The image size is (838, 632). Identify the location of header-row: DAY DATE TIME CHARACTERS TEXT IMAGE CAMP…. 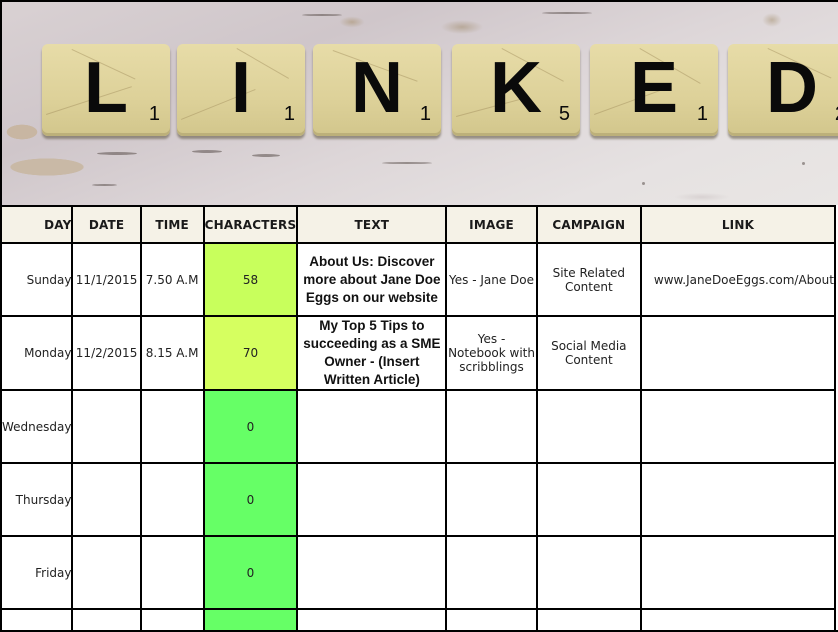
(419, 224).